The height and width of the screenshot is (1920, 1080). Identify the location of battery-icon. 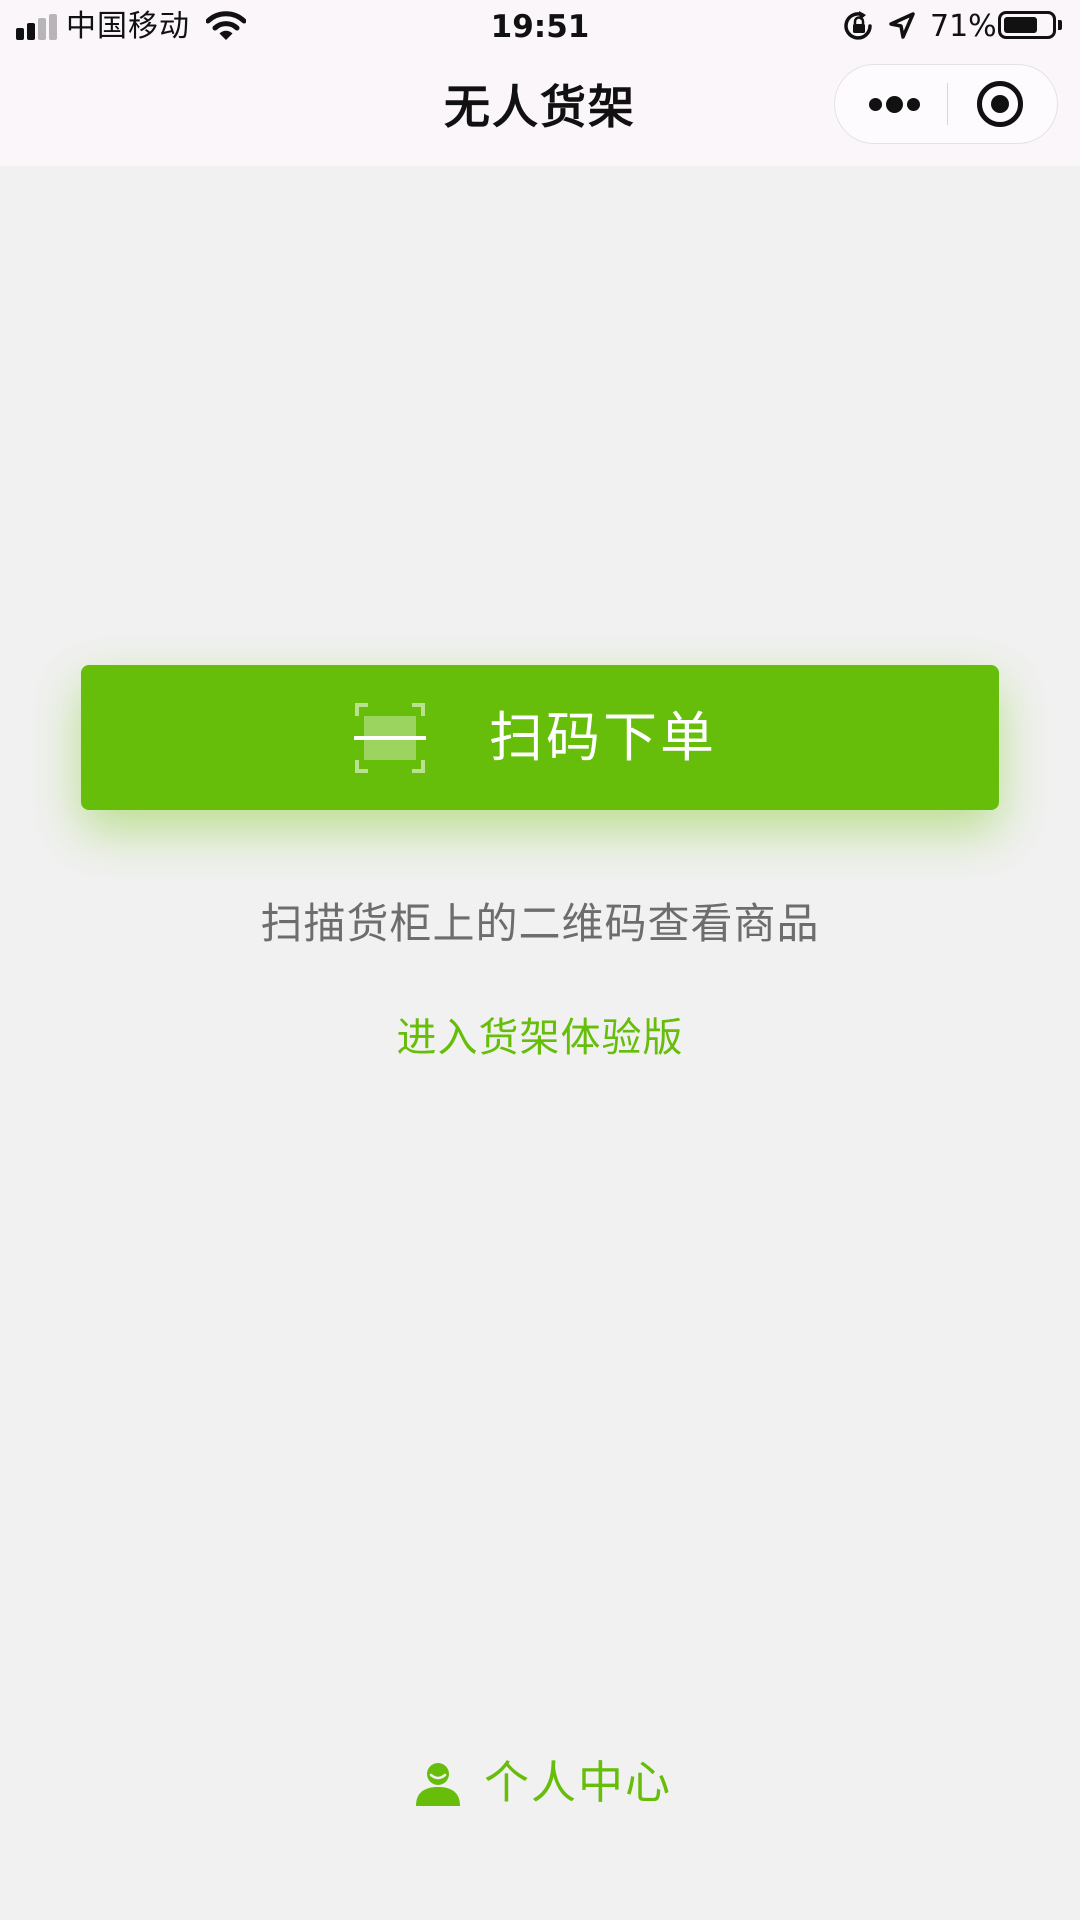
(1030, 25).